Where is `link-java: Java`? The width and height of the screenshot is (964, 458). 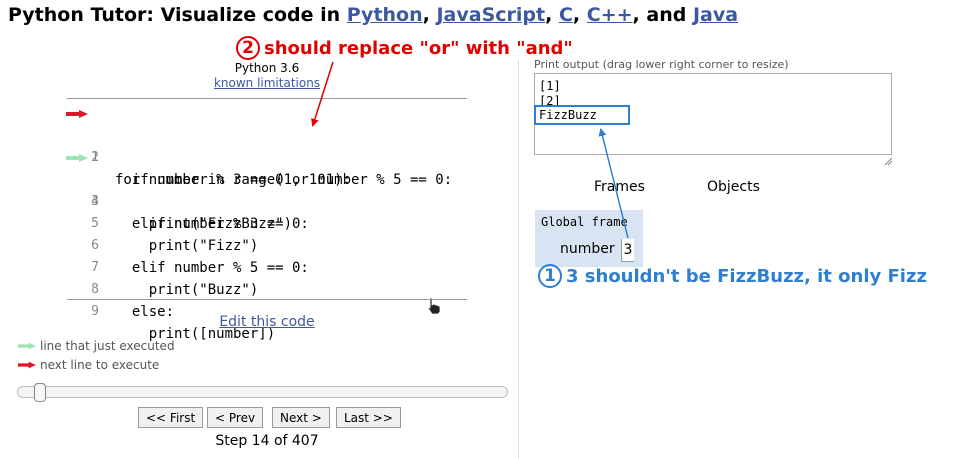
link-java: Java is located at coordinates (715, 15).